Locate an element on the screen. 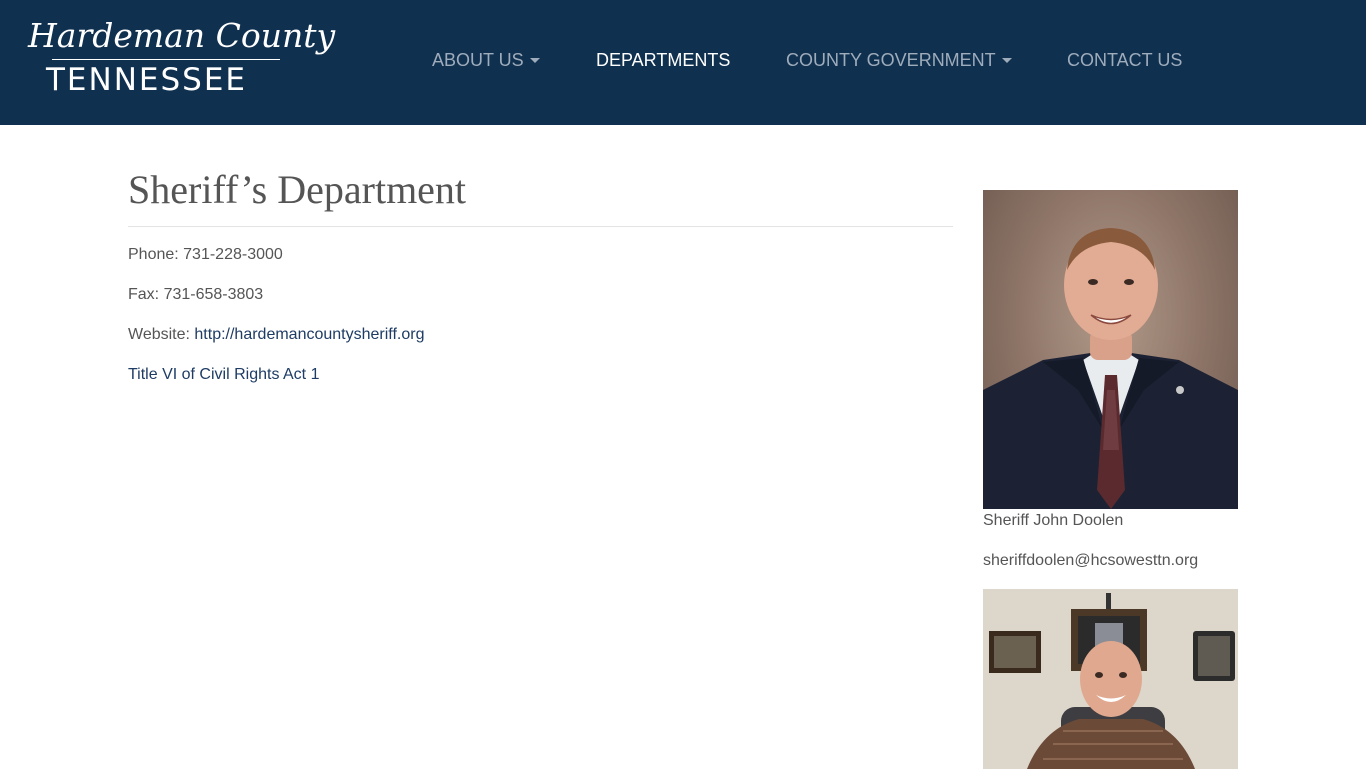 The height and width of the screenshot is (769, 1366). nav-contact-us-label: CONTACT US is located at coordinates (1125, 60).